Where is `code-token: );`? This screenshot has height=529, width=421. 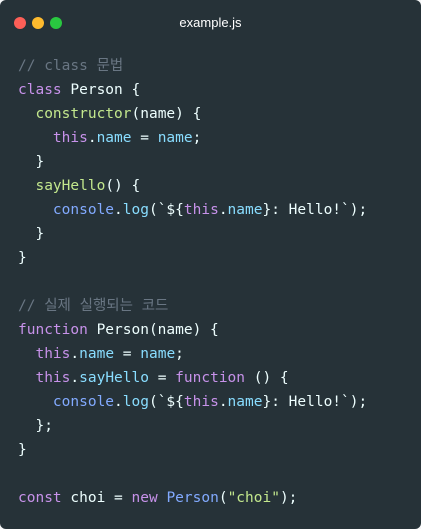 code-token: ); is located at coordinates (288, 498).